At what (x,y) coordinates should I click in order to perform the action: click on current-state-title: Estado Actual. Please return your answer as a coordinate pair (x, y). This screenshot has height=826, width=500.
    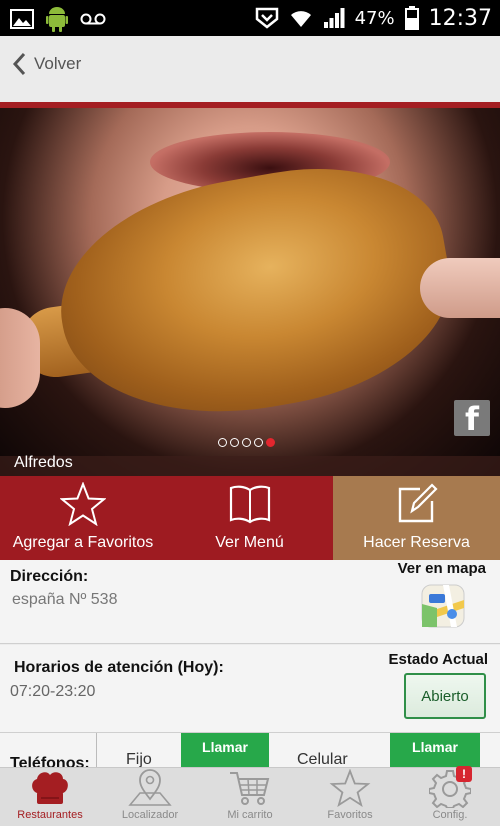
    Looking at the image, I should click on (438, 659).